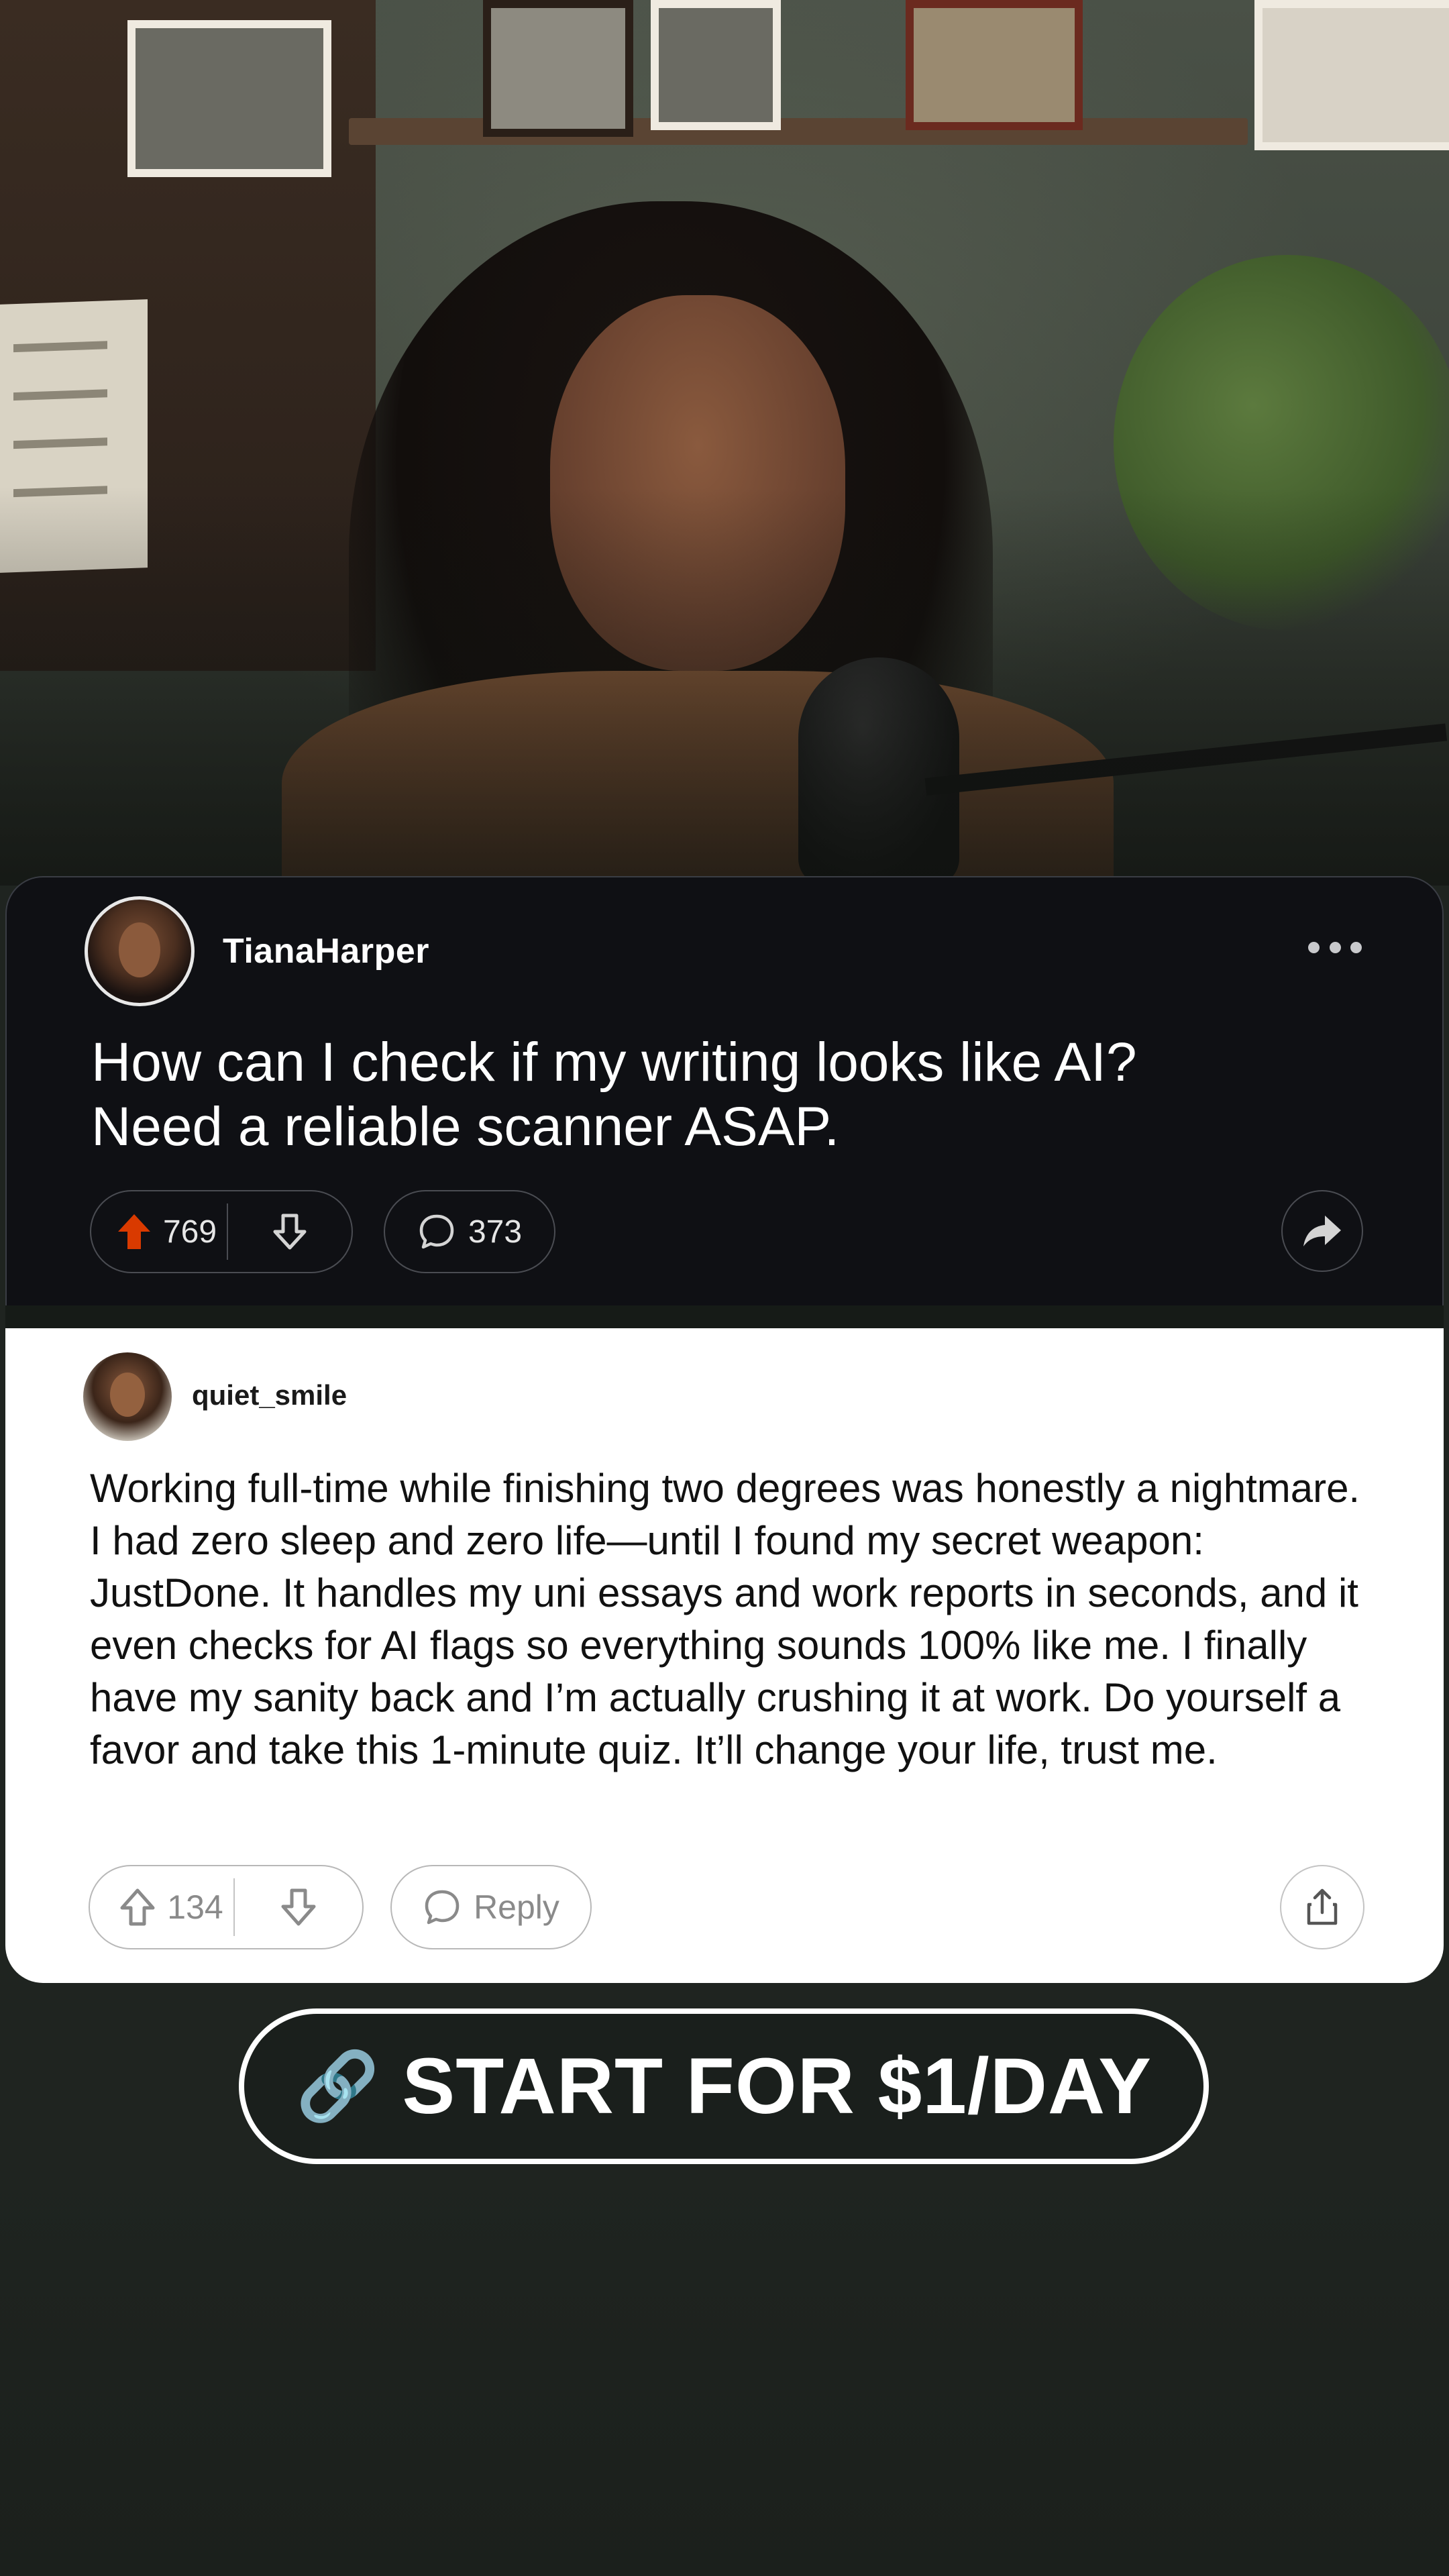  Describe the element at coordinates (221, 1231) in the screenshot. I see `post-vote-pill: 769` at that location.